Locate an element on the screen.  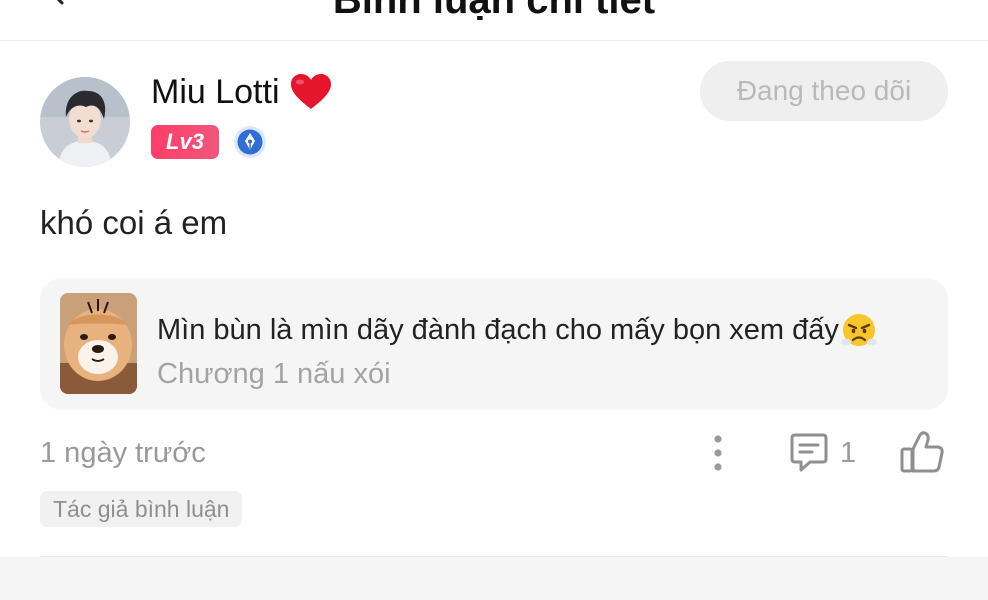
avatar is located at coordinates (85, 122).